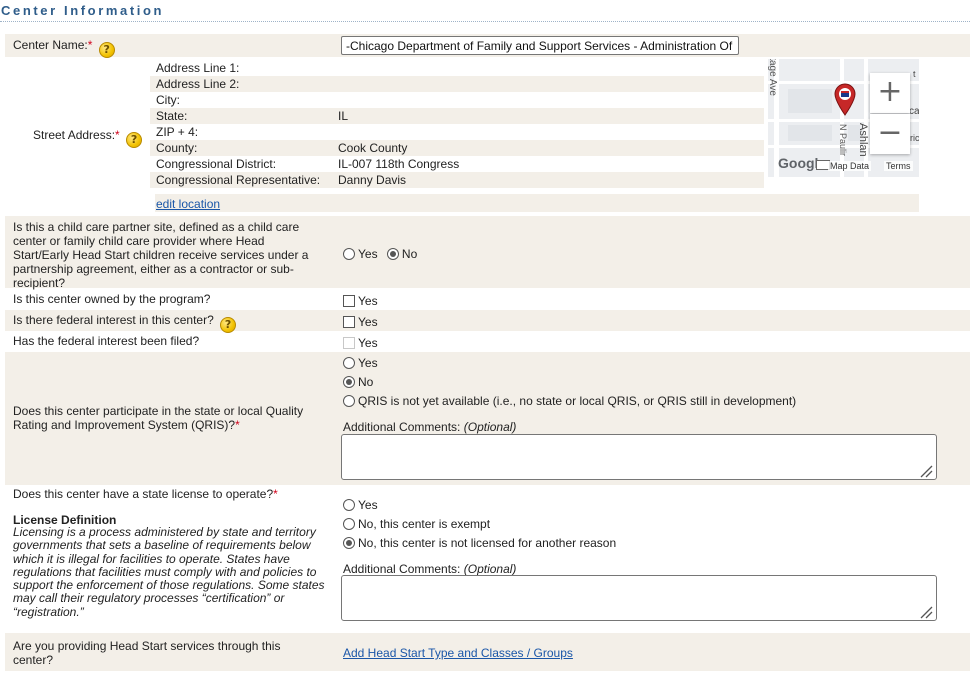  What do you see at coordinates (366, 382) in the screenshot?
I see `qris-no-label: No` at bounding box center [366, 382].